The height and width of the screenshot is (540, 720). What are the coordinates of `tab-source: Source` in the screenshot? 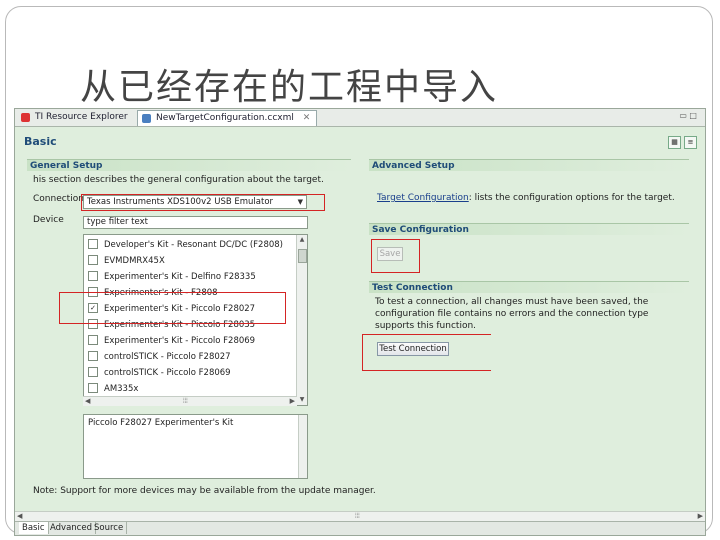 It's located at (109, 528).